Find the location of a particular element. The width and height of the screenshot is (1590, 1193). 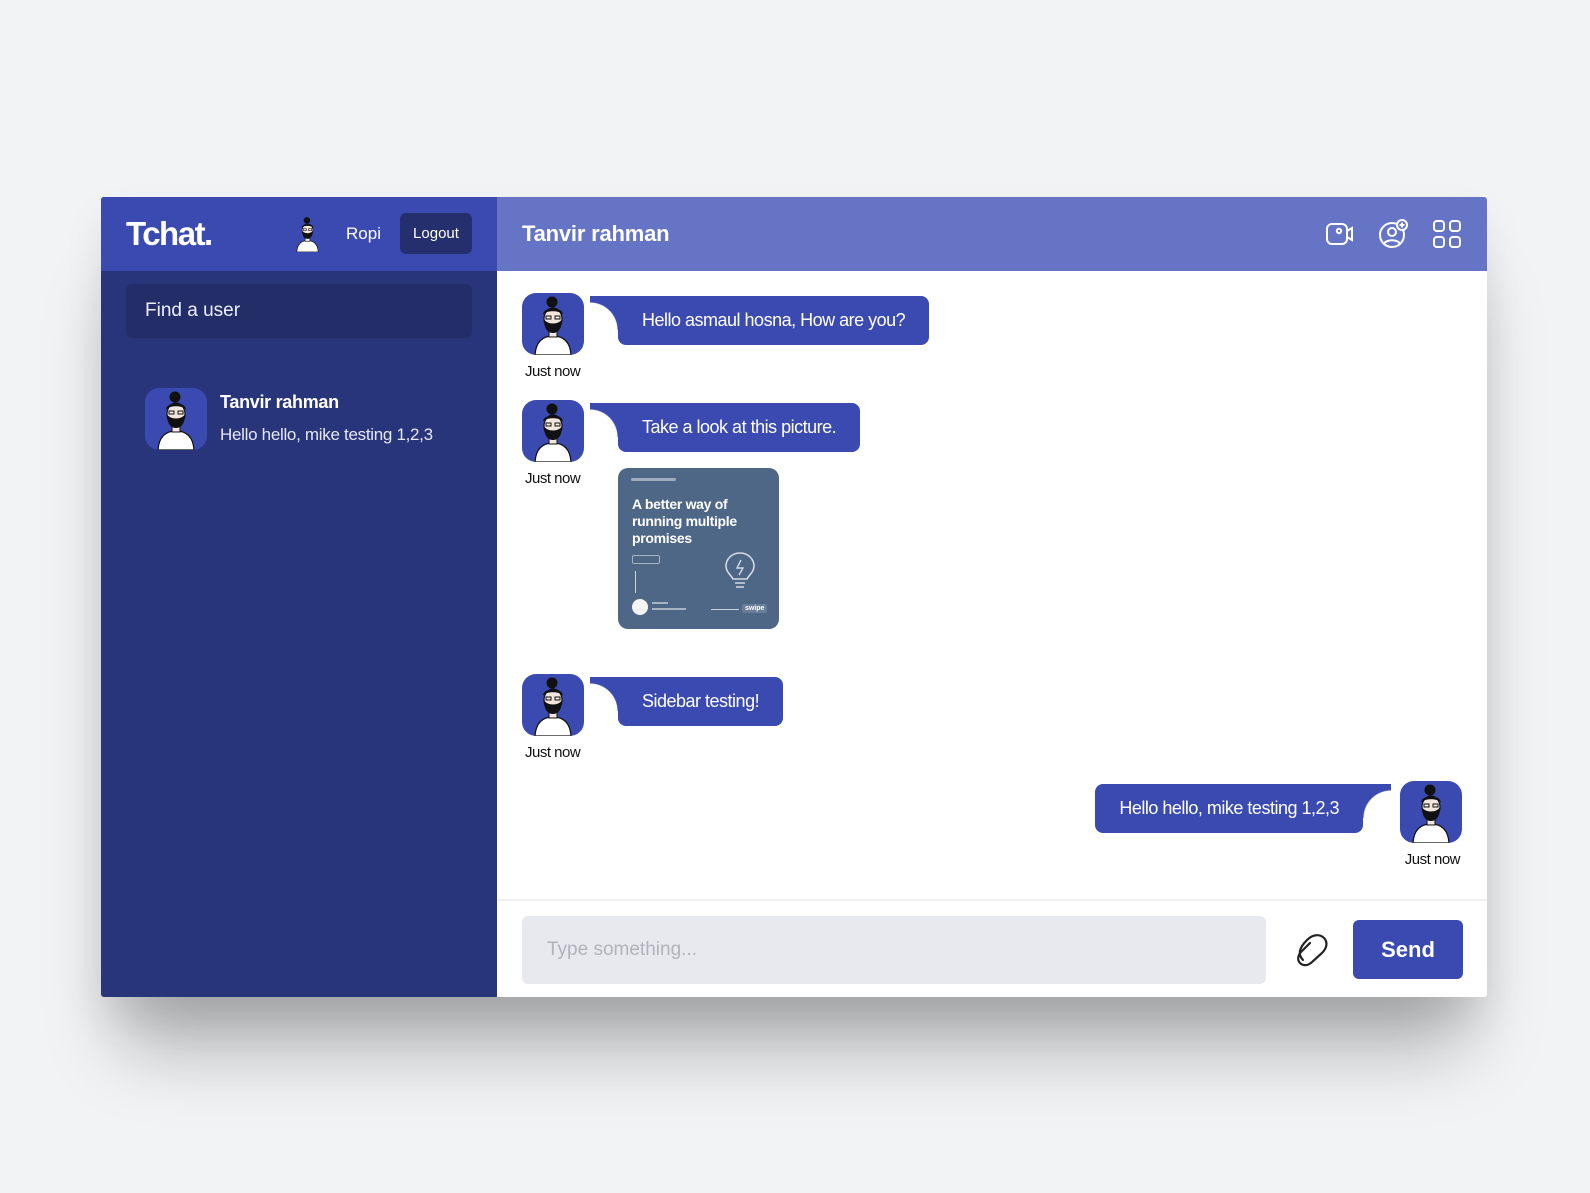

logout-button: Logout is located at coordinates (436, 233).